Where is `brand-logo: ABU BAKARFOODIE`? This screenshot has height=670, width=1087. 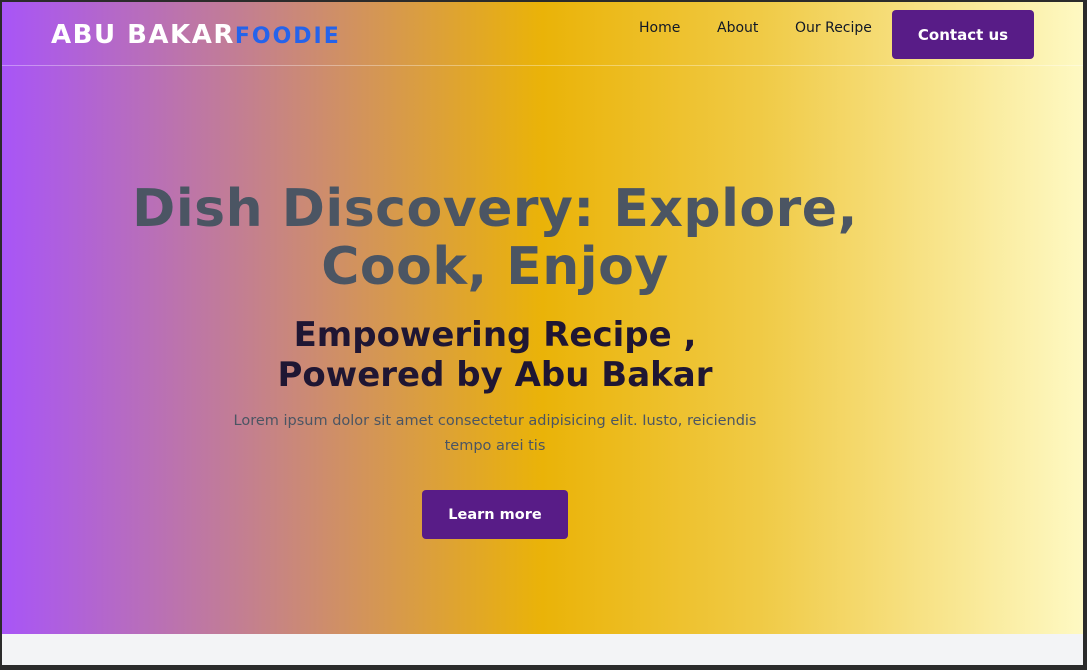
brand-logo: ABU BAKARFOODIE is located at coordinates (196, 35).